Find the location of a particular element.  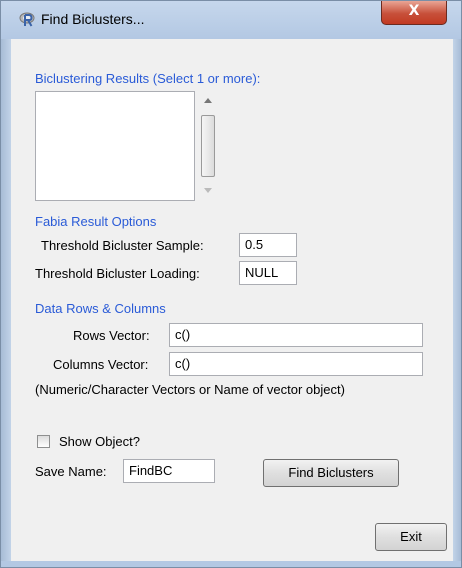

thresh-sample-input: 0.5 is located at coordinates (268, 245).